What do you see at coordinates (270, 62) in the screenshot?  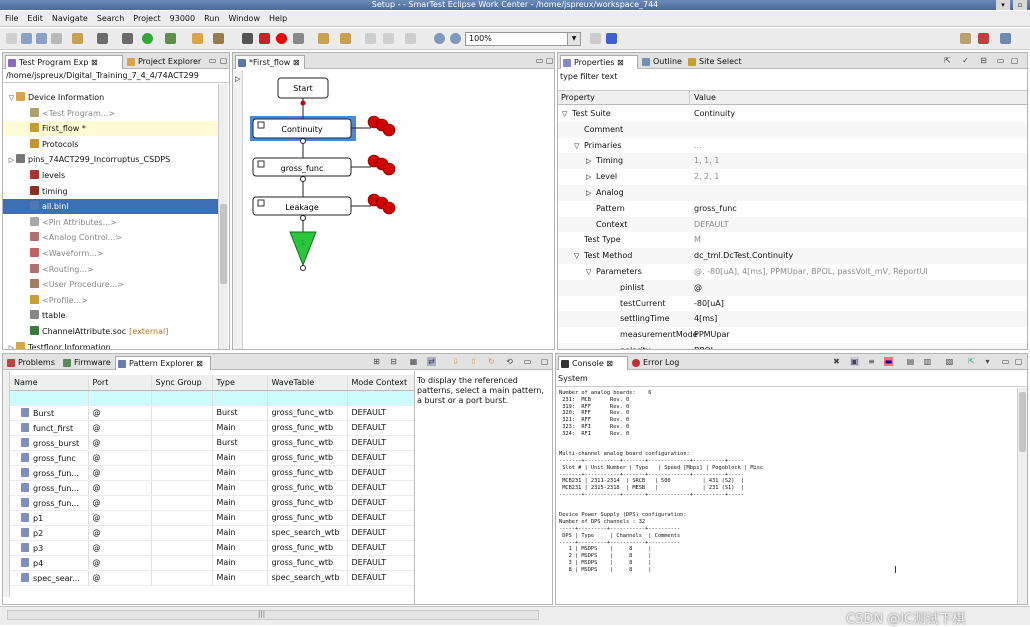 I see `tab-first-flow: *First_flow ⊠` at bounding box center [270, 62].